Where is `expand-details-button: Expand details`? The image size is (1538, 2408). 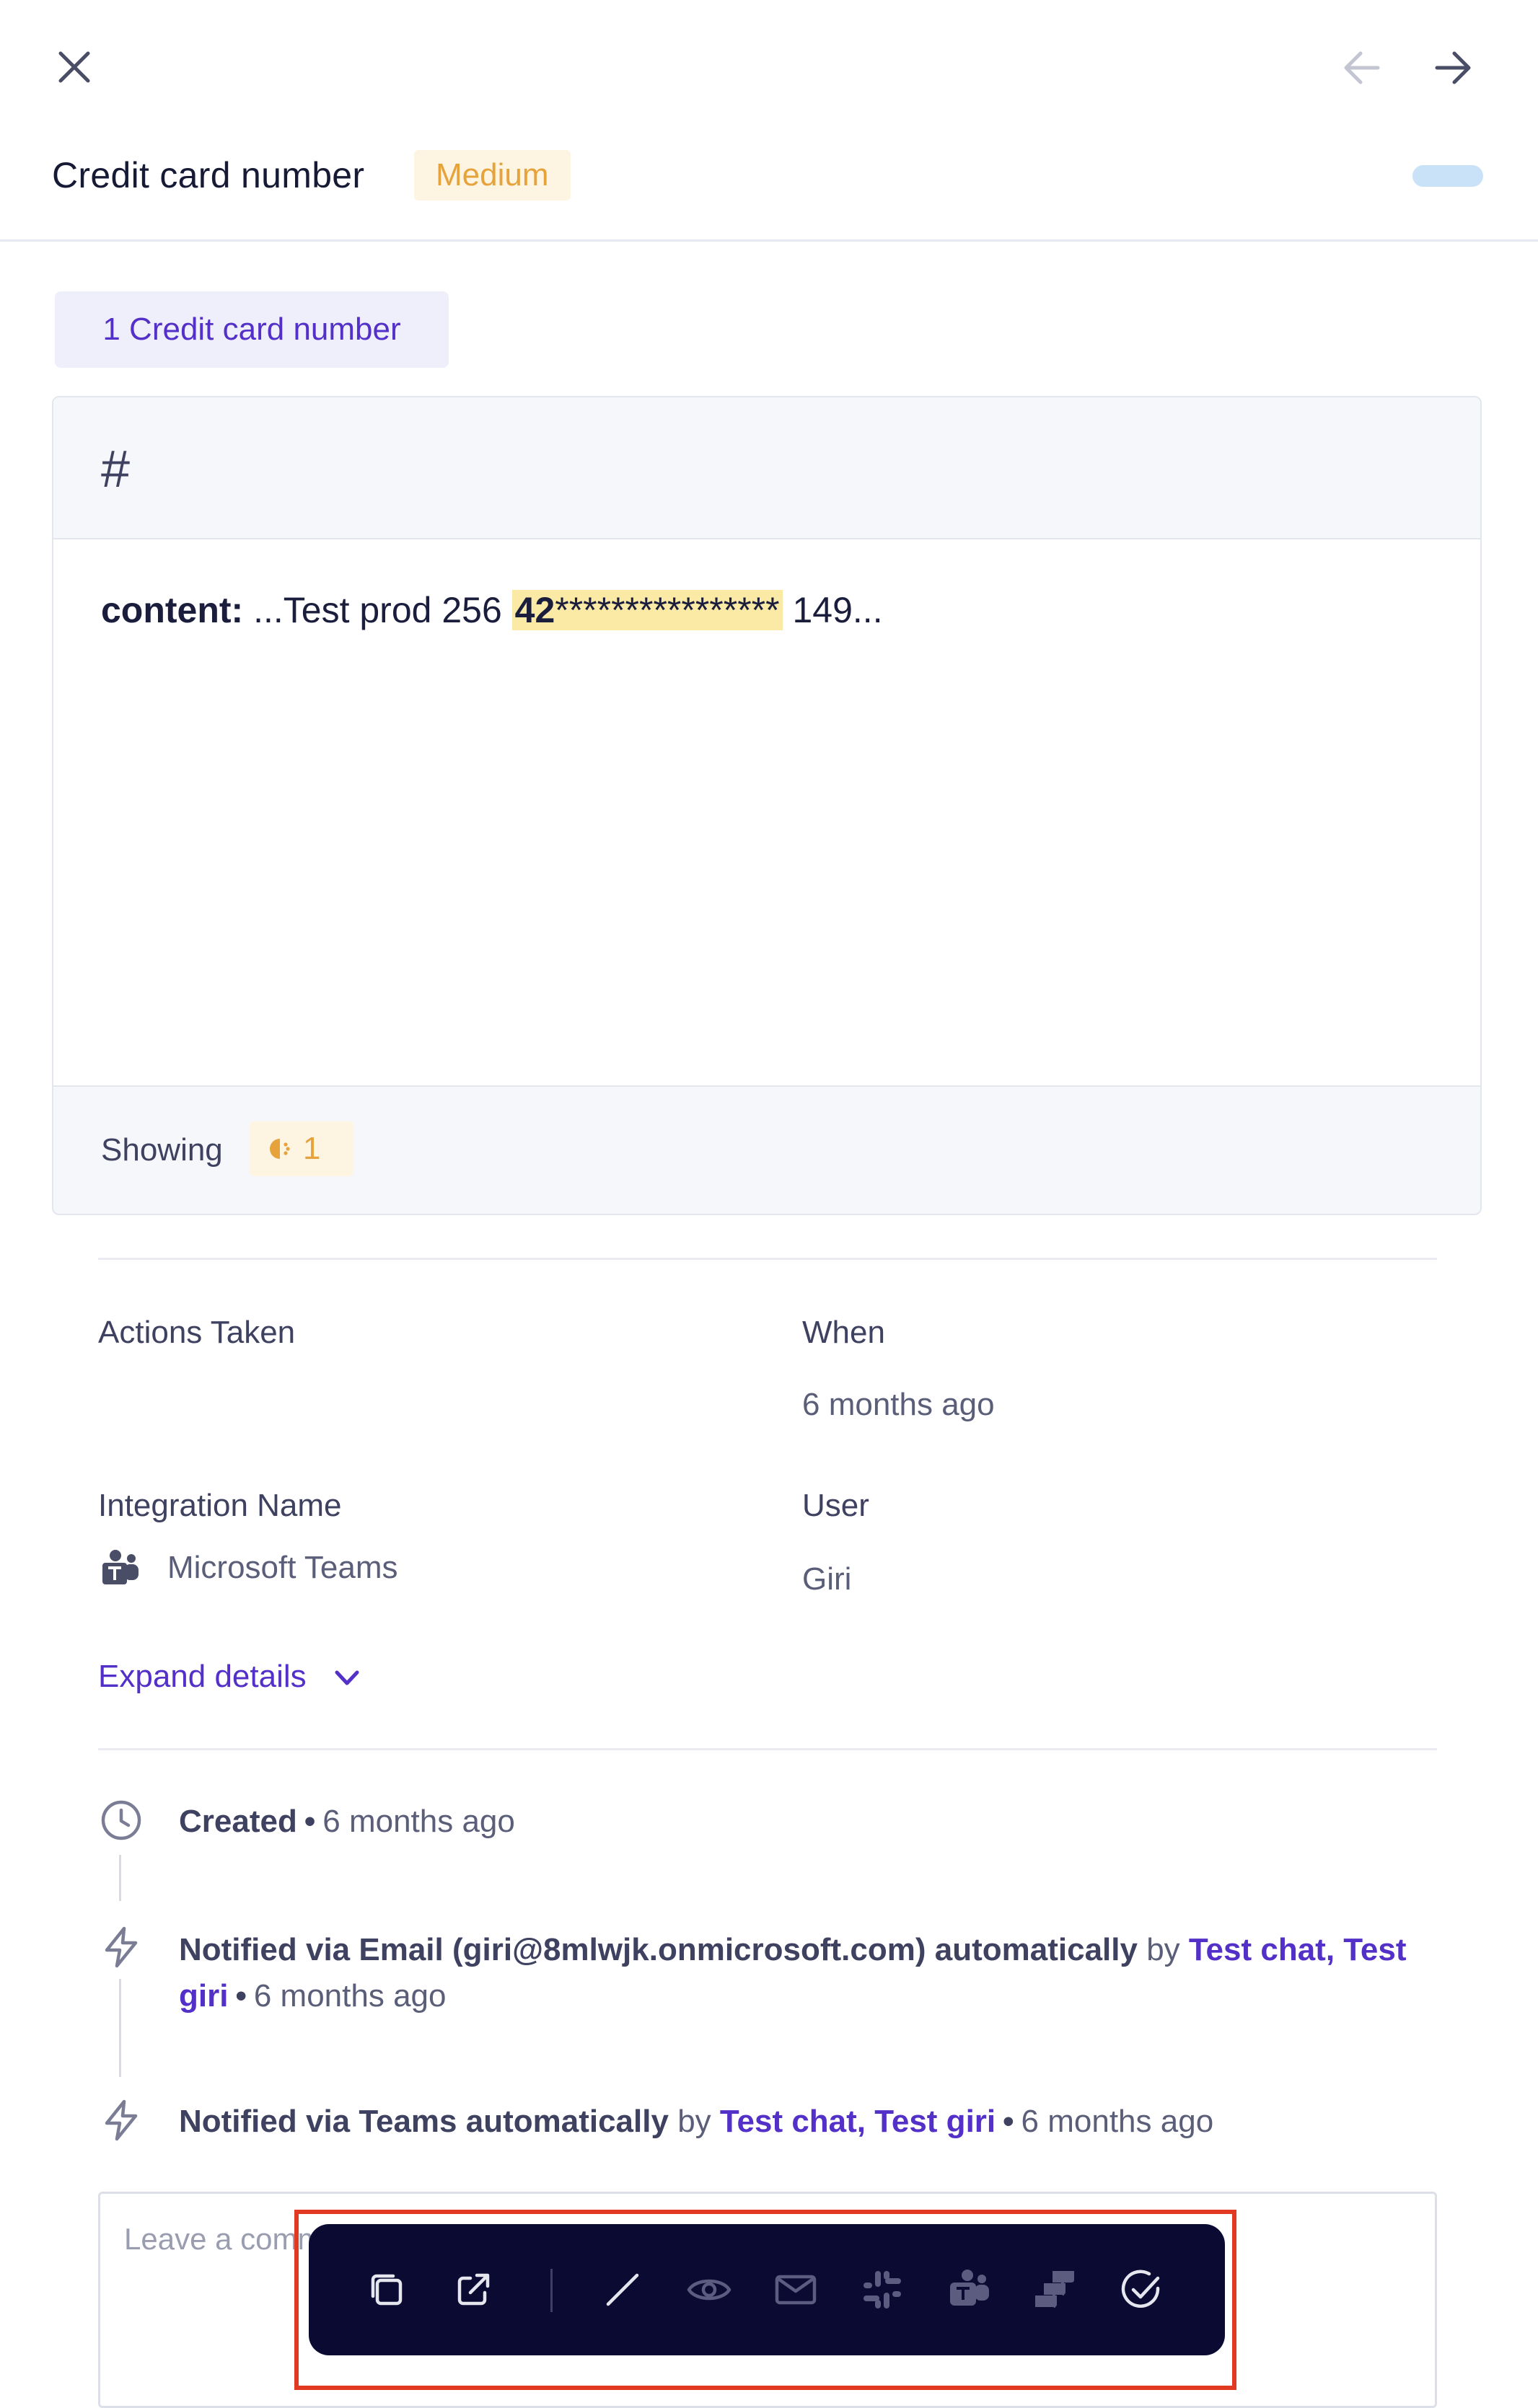 expand-details-button: Expand details is located at coordinates (229, 1676).